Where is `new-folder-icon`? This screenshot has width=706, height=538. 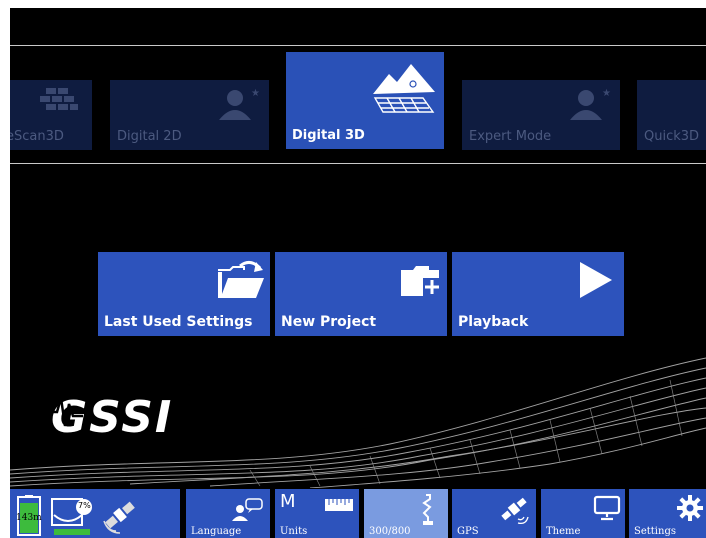
new-folder-icon is located at coordinates (421, 281).